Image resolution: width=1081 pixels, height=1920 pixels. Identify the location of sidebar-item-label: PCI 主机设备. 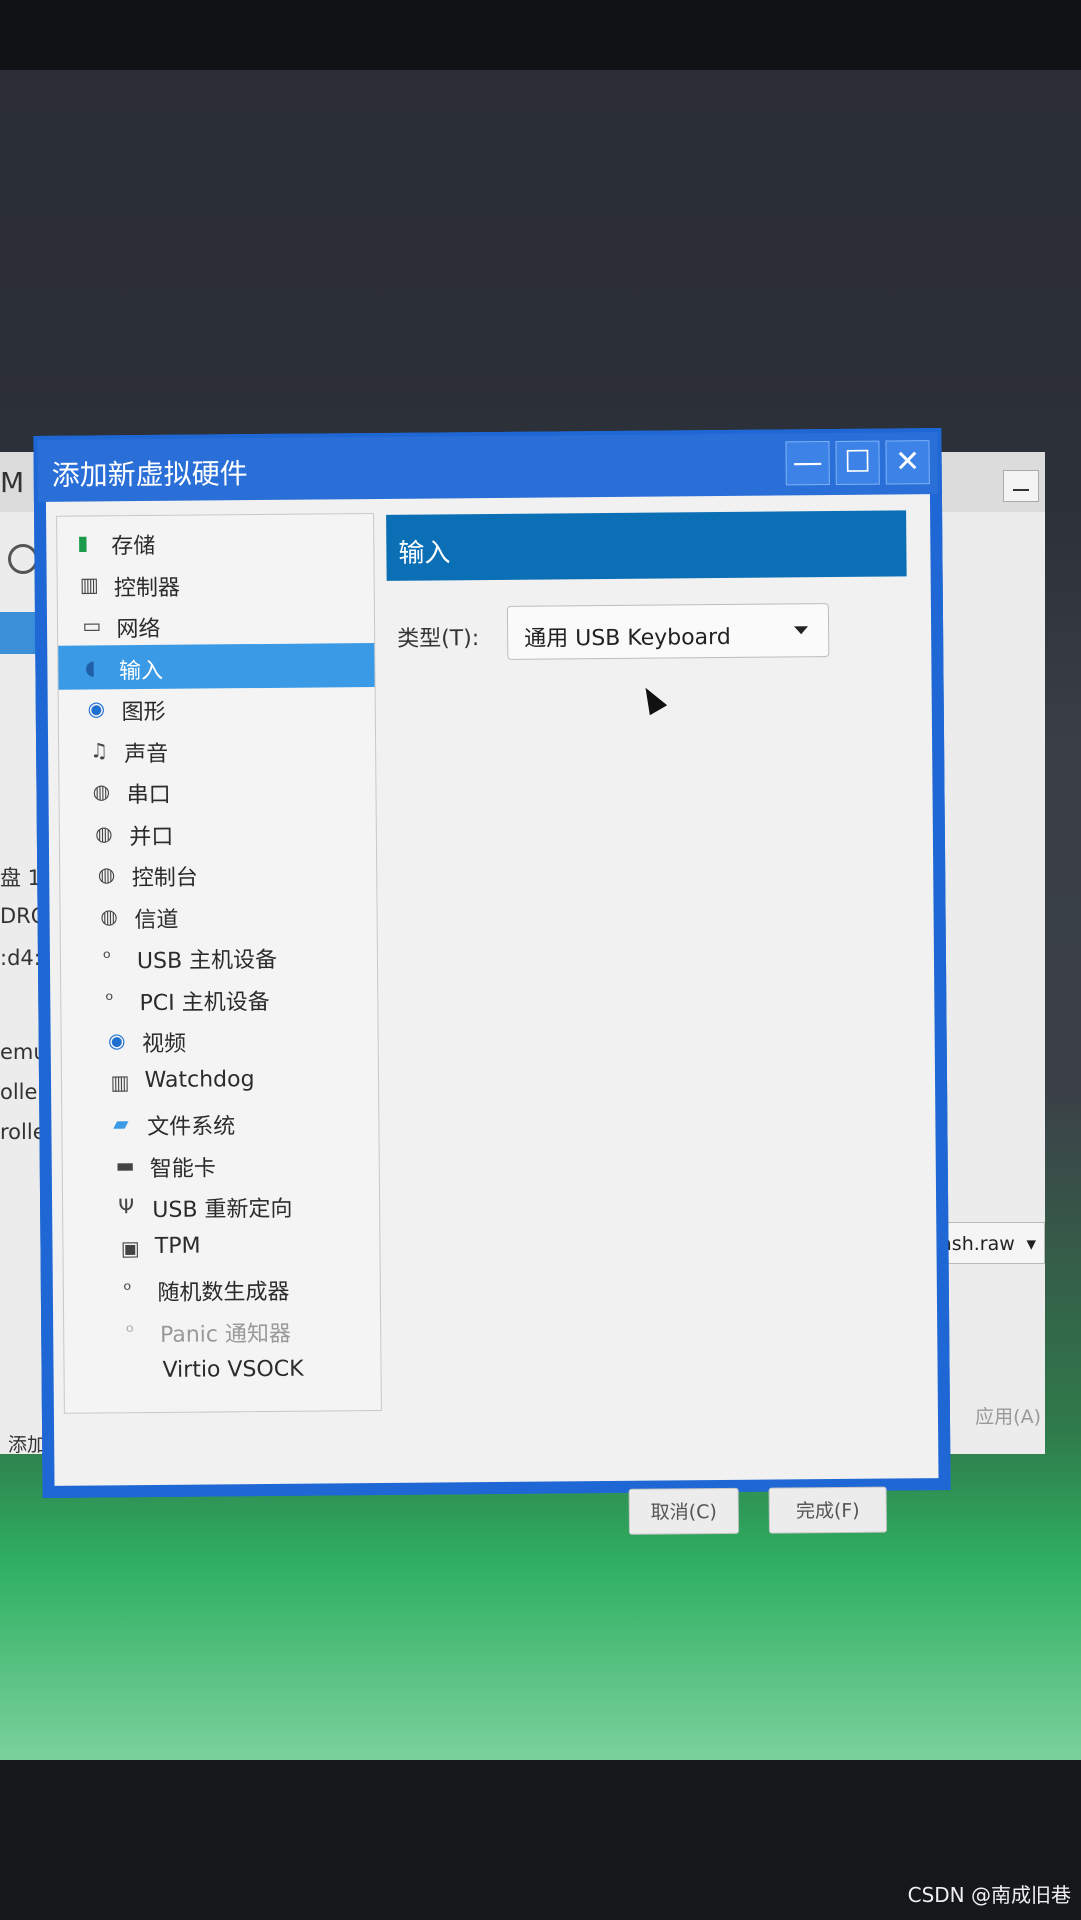
(204, 1002).